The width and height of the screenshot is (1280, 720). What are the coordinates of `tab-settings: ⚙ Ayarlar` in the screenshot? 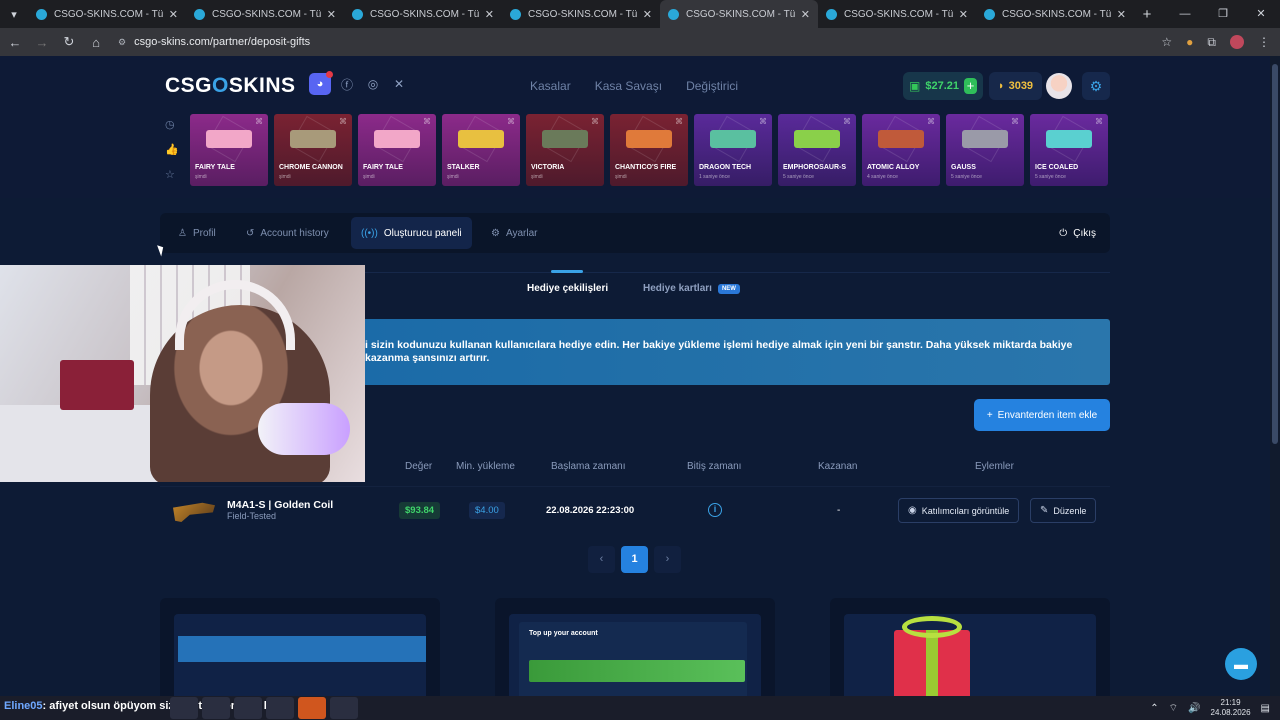 It's located at (514, 233).